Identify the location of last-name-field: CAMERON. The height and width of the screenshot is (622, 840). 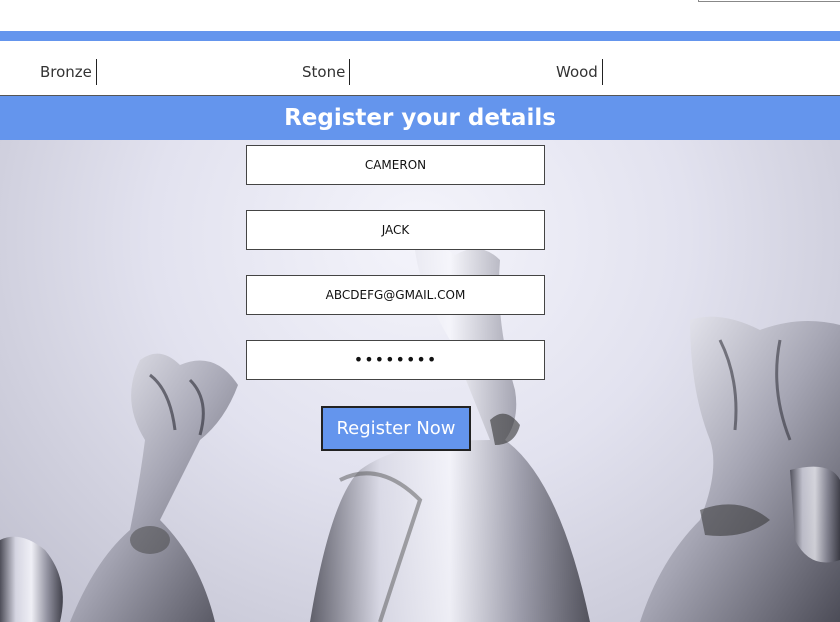
(395, 165).